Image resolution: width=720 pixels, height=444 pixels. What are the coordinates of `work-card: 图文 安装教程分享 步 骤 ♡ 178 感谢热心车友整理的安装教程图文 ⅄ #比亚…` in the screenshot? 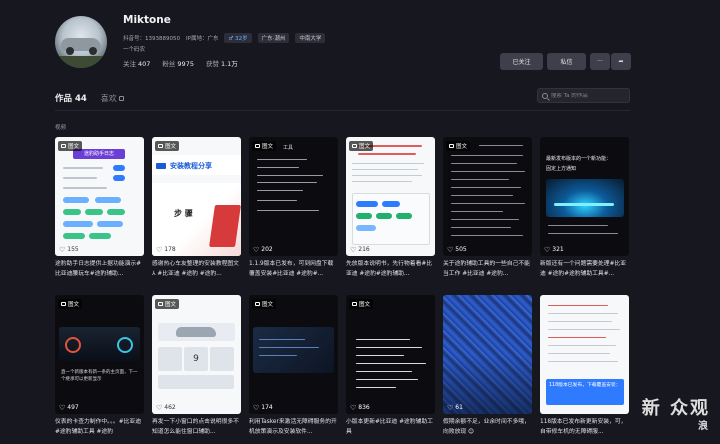 It's located at (196, 208).